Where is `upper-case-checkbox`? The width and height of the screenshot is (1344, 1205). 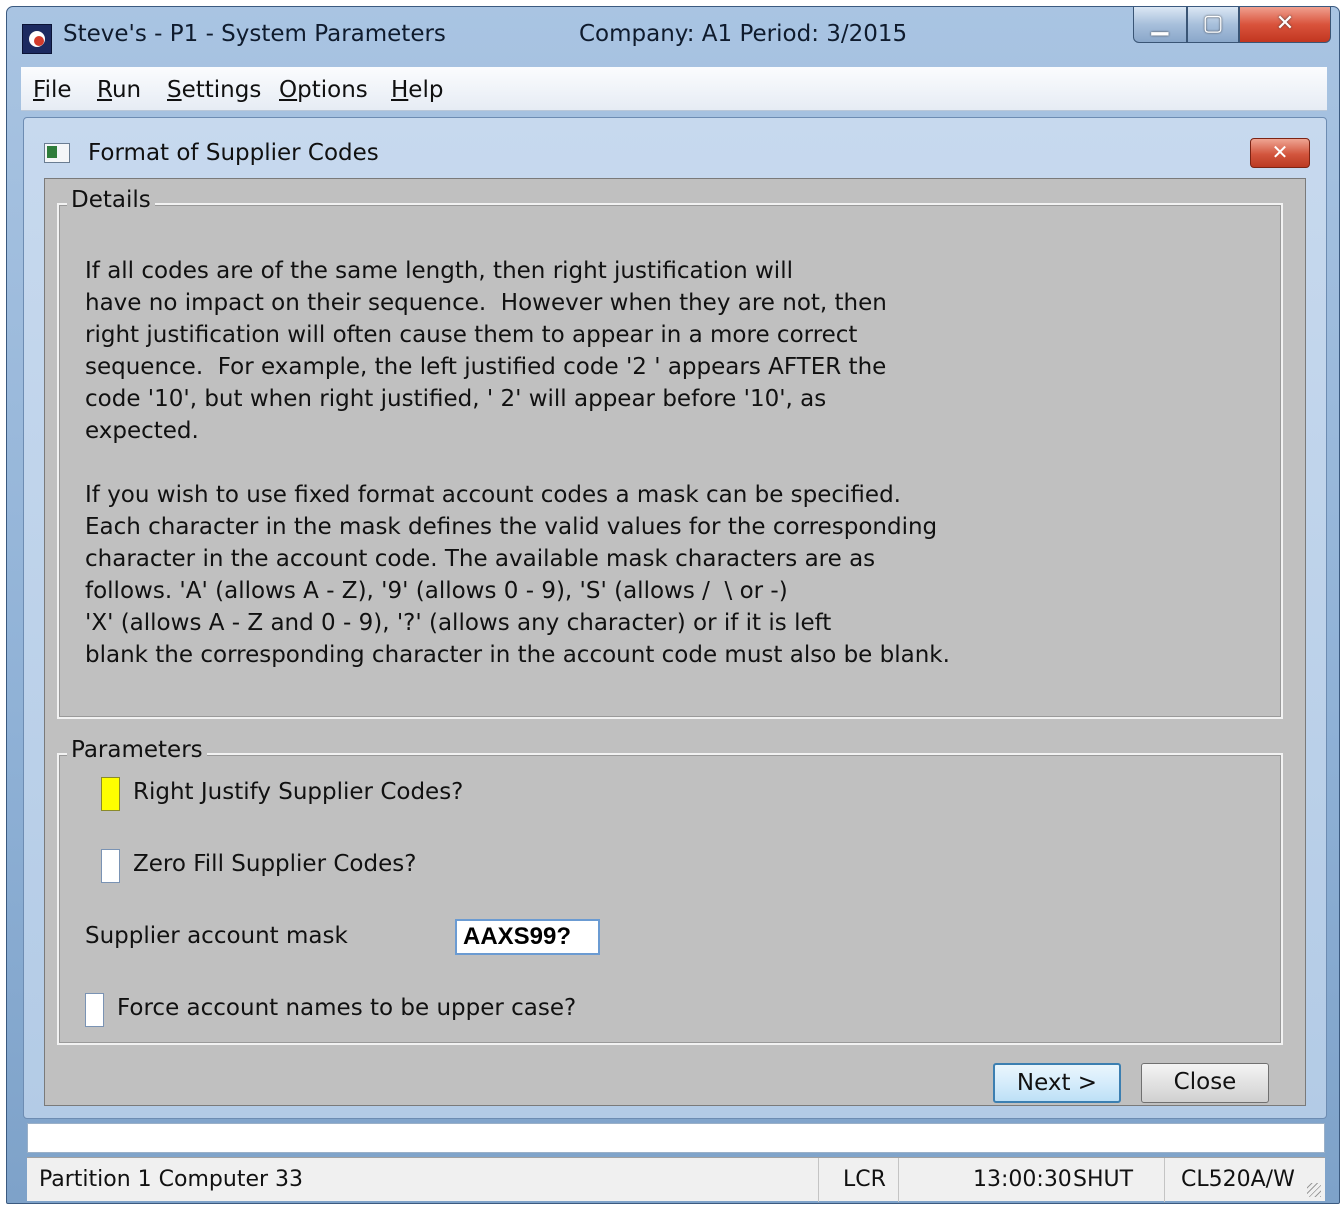
upper-case-checkbox is located at coordinates (94, 1010).